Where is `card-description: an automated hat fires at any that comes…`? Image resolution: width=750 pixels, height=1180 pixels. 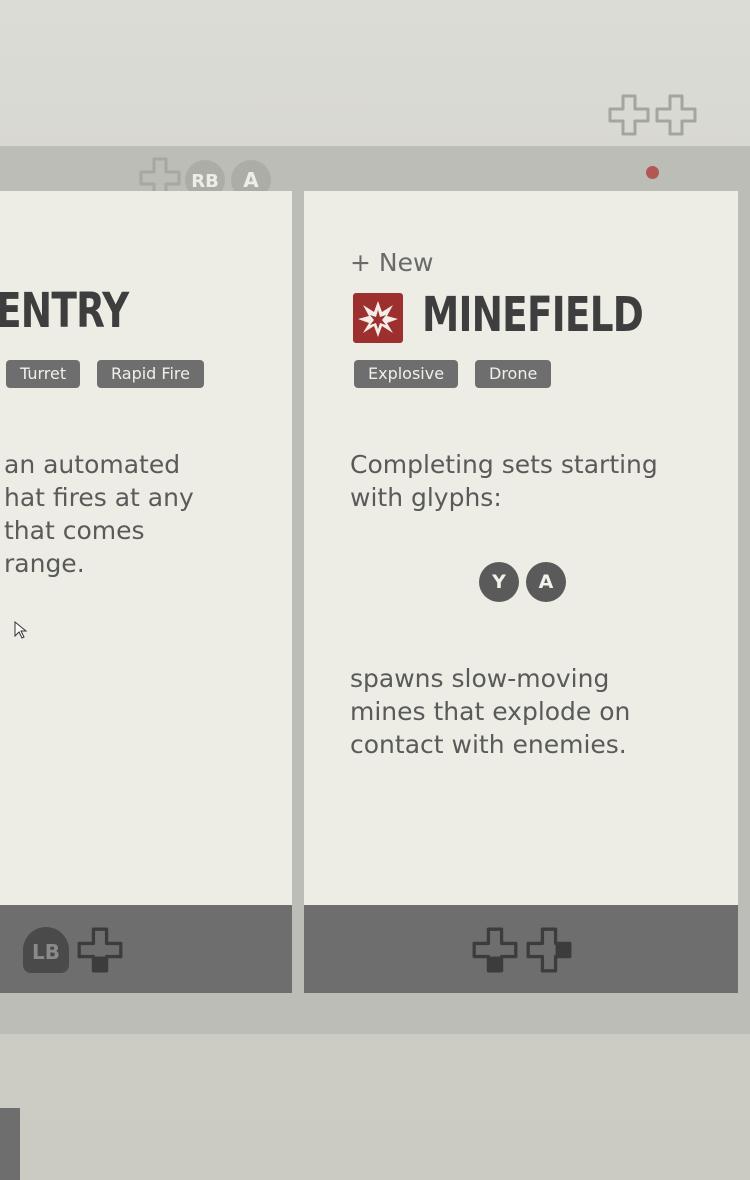
card-description: an automated hat fires at any that comes… is located at coordinates (99, 514).